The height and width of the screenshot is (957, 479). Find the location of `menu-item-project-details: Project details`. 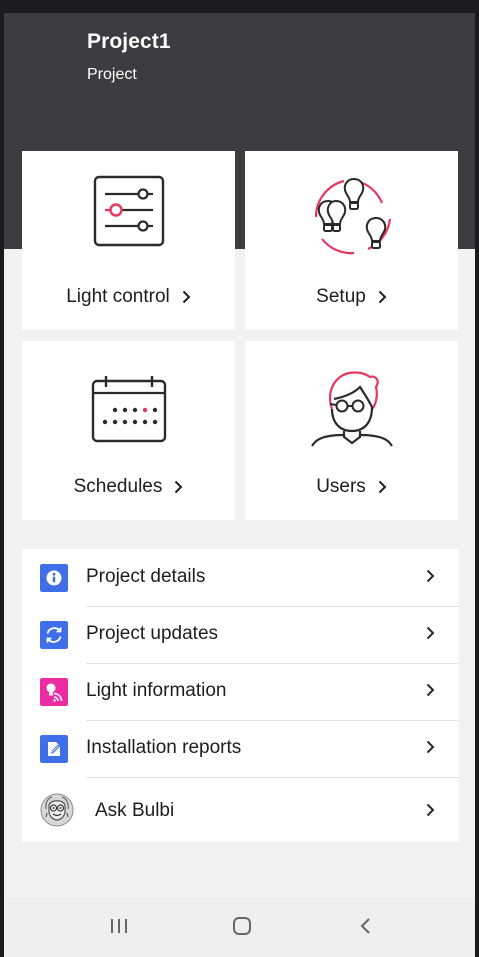

menu-item-project-details: Project details is located at coordinates (240, 577).